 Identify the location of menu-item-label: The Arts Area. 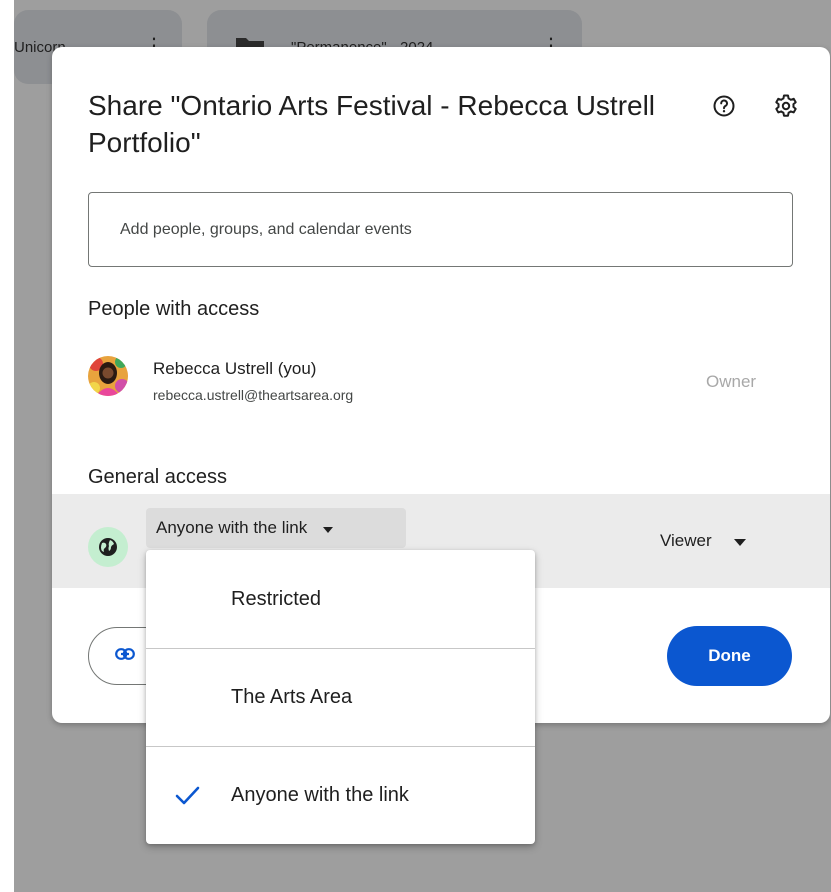
(292, 697).